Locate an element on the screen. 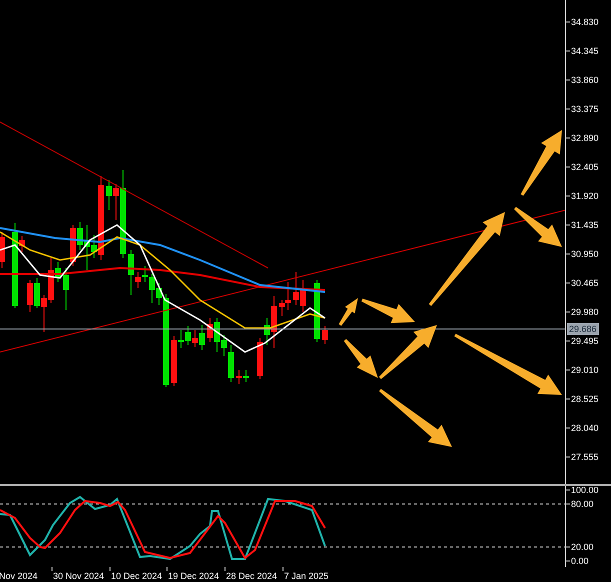  oscillator-tick-label: 20.00 is located at coordinates (582, 547).